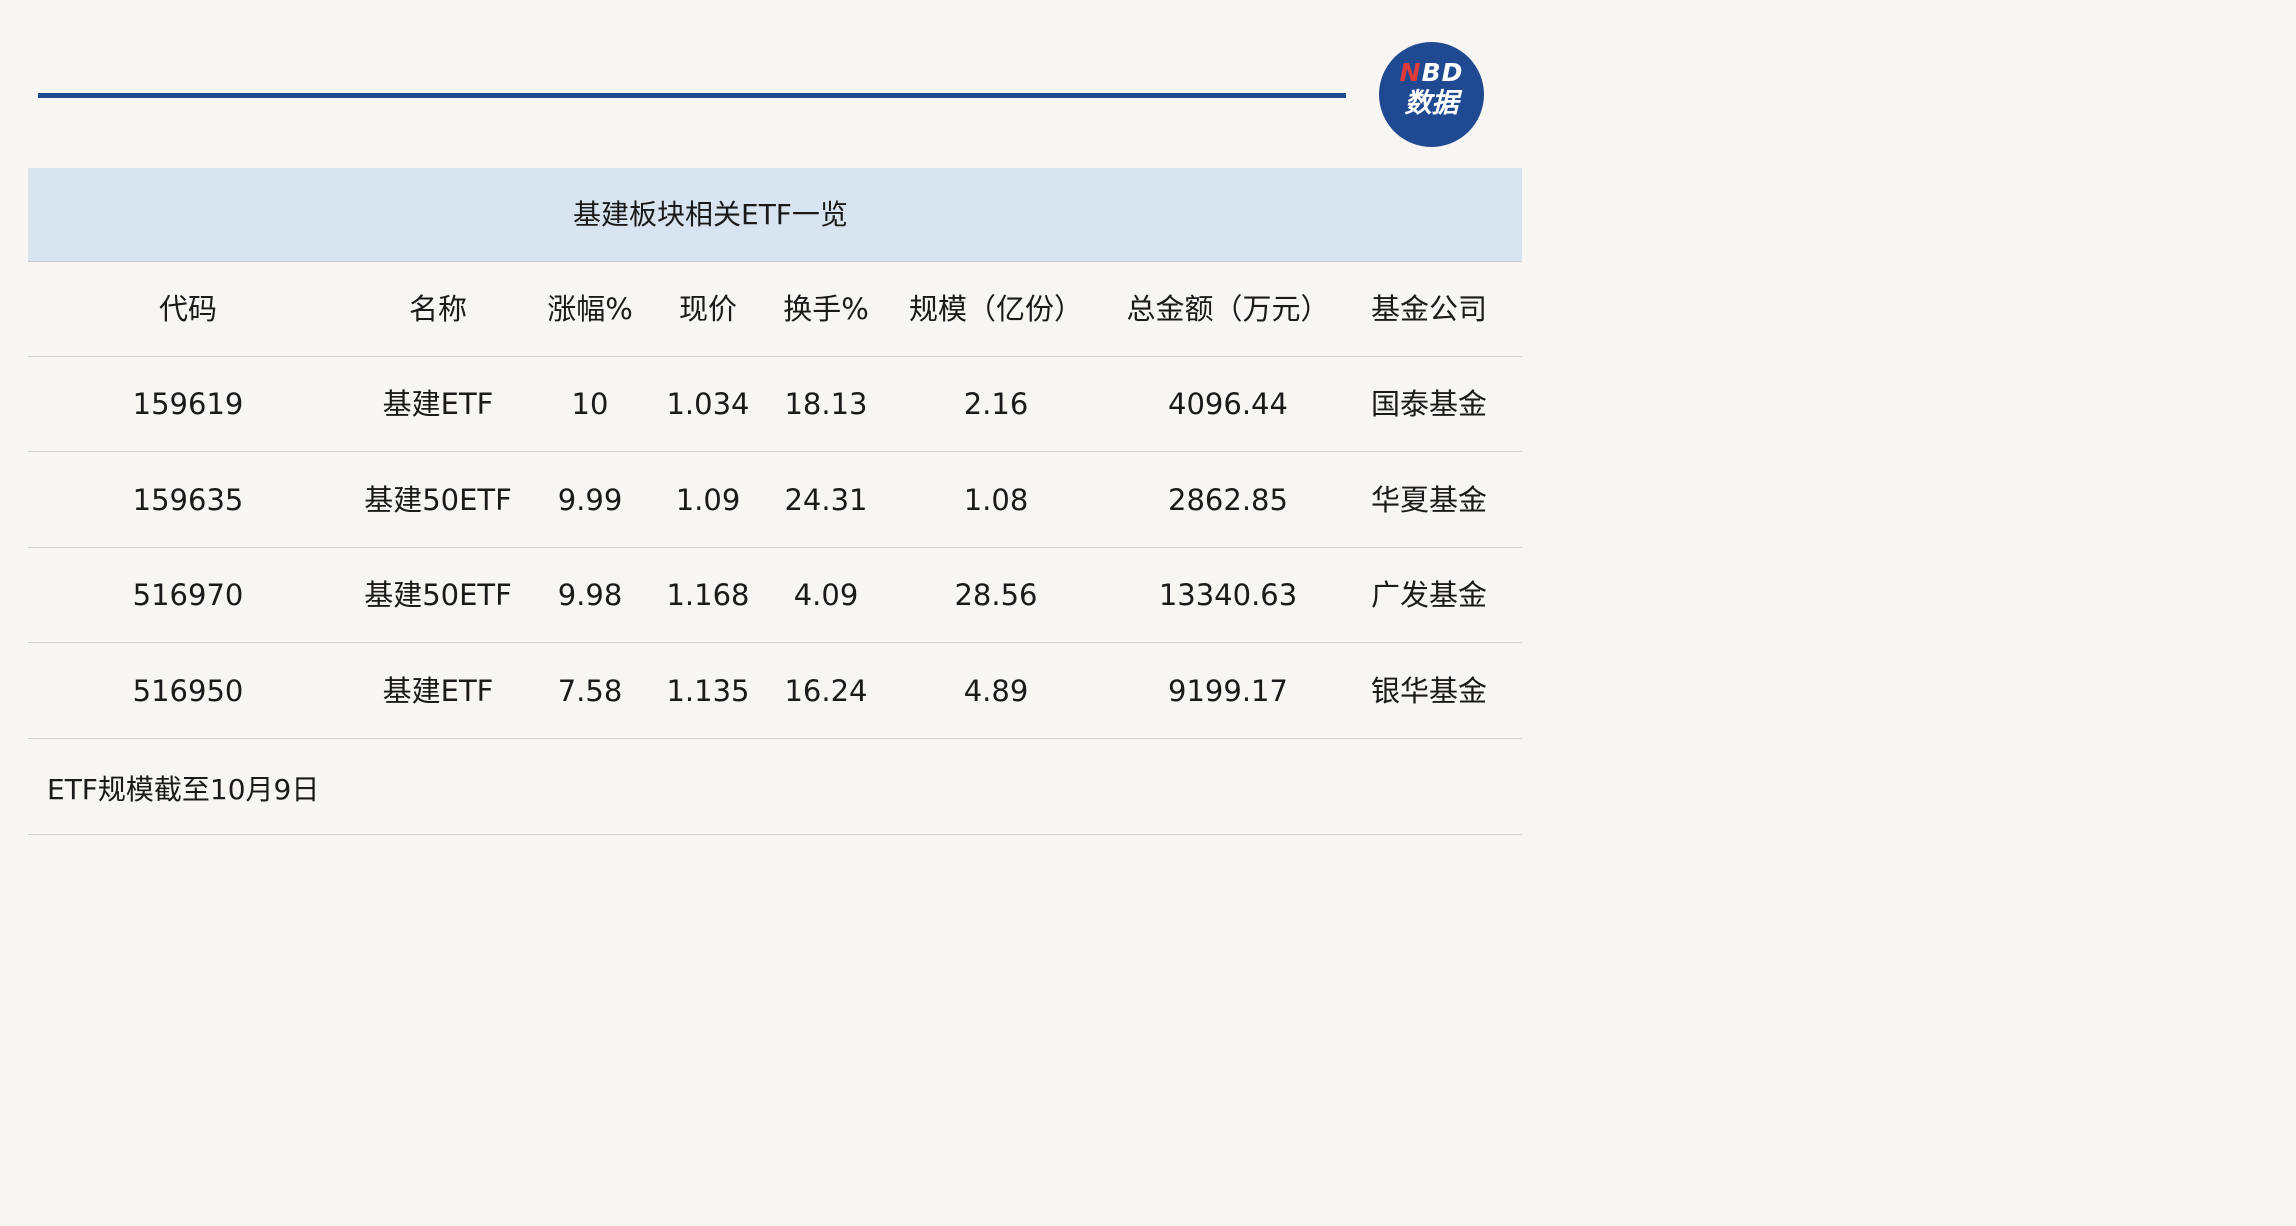 This screenshot has height=1226, width=2296. I want to click on cell-scale: 28.56, so click(996, 595).